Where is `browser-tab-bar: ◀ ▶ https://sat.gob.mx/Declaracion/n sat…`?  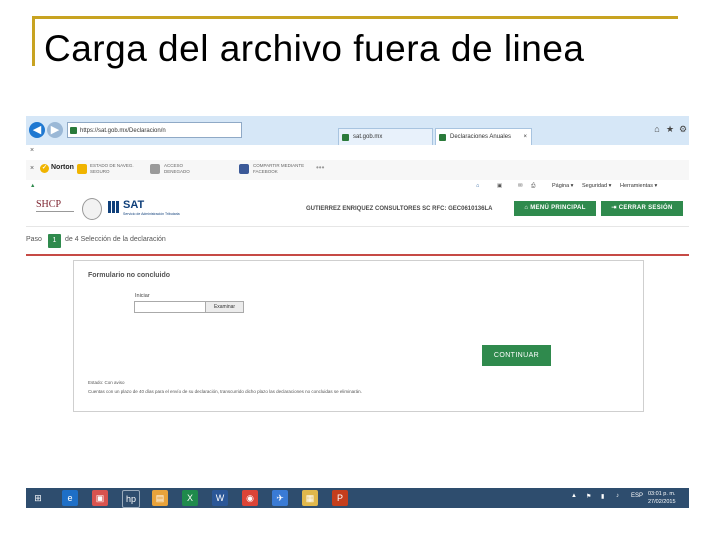 browser-tab-bar: ◀ ▶ https://sat.gob.mx/Declaracion/n sat… is located at coordinates (357, 131).